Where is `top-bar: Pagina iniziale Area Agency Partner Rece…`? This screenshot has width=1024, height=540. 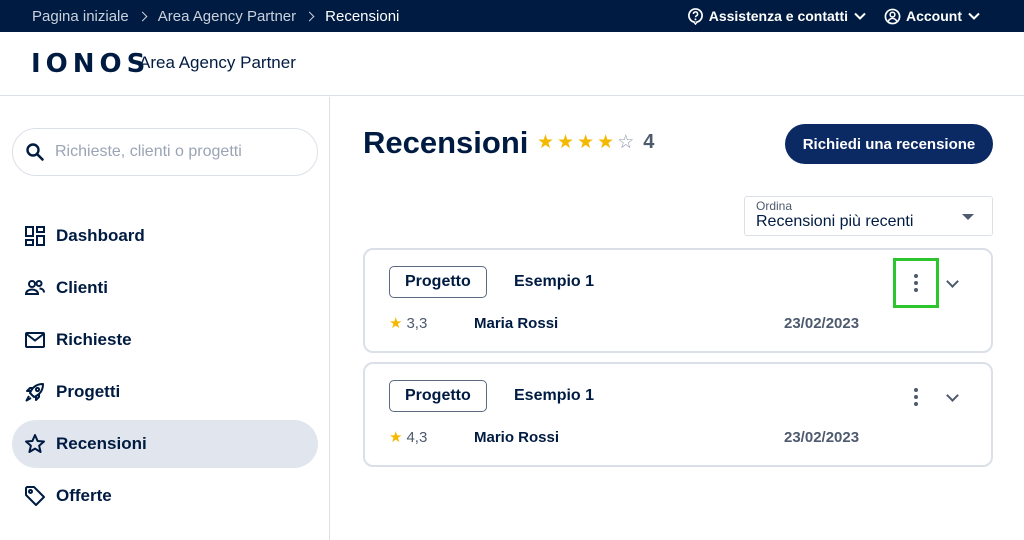 top-bar: Pagina iniziale Area Agency Partner Rece… is located at coordinates (512, 16).